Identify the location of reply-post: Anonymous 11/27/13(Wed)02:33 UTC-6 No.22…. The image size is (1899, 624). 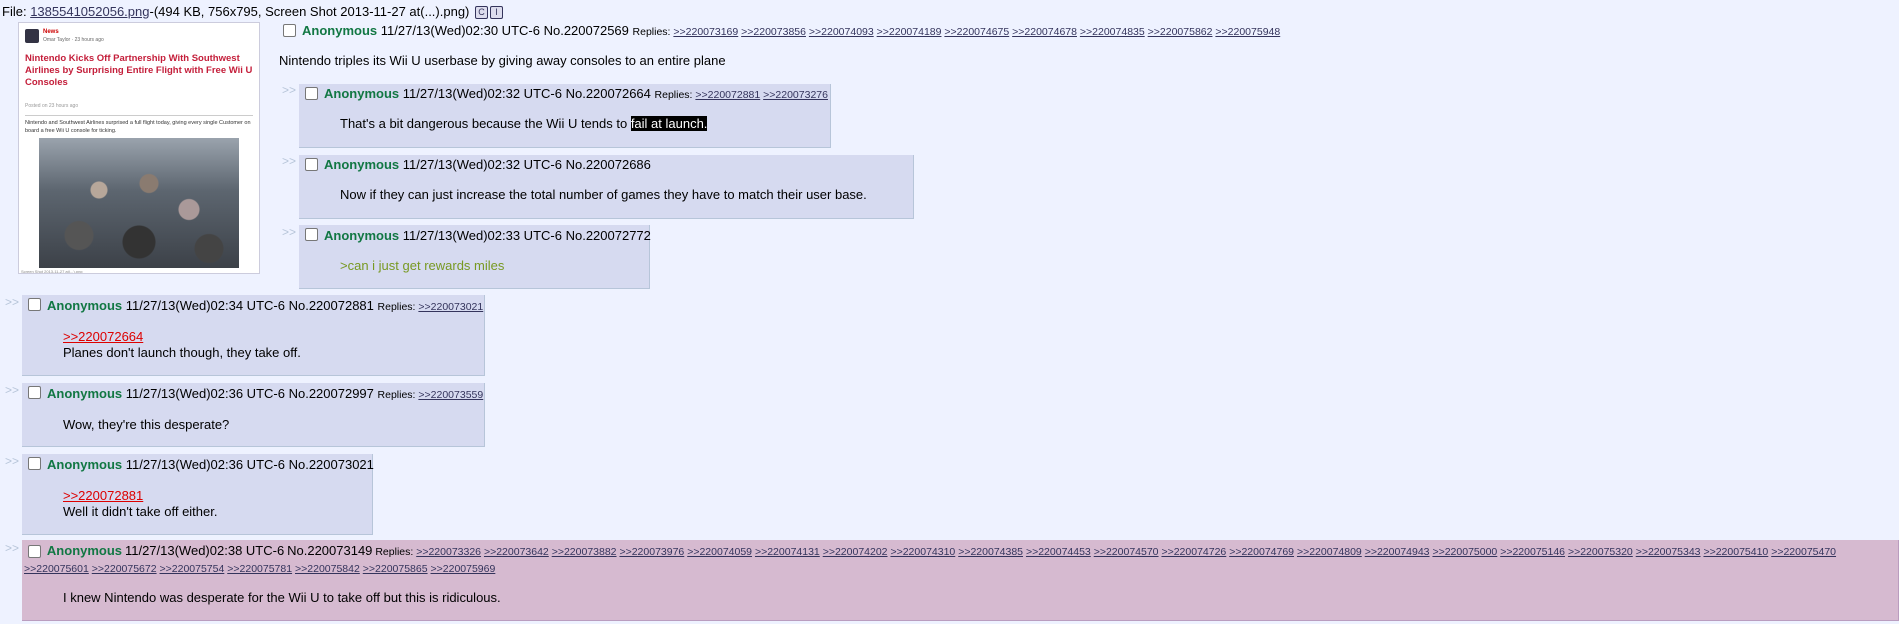
(475, 257).